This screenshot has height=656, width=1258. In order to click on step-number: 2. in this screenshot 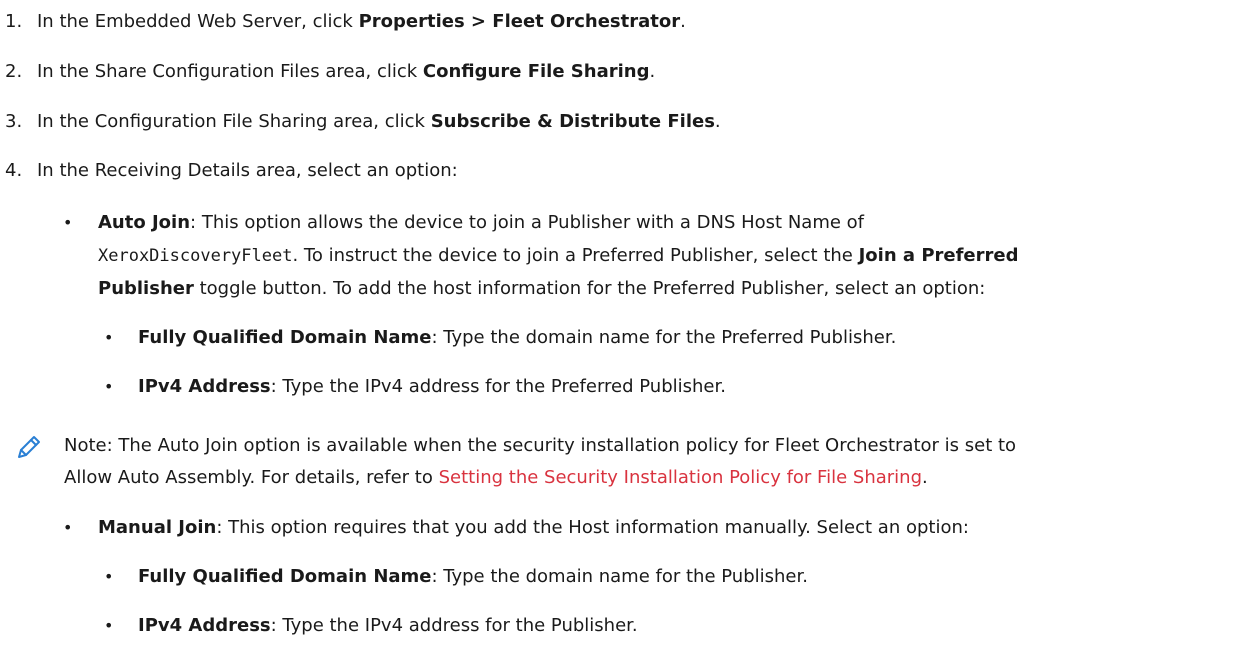, I will do `click(14, 71)`.